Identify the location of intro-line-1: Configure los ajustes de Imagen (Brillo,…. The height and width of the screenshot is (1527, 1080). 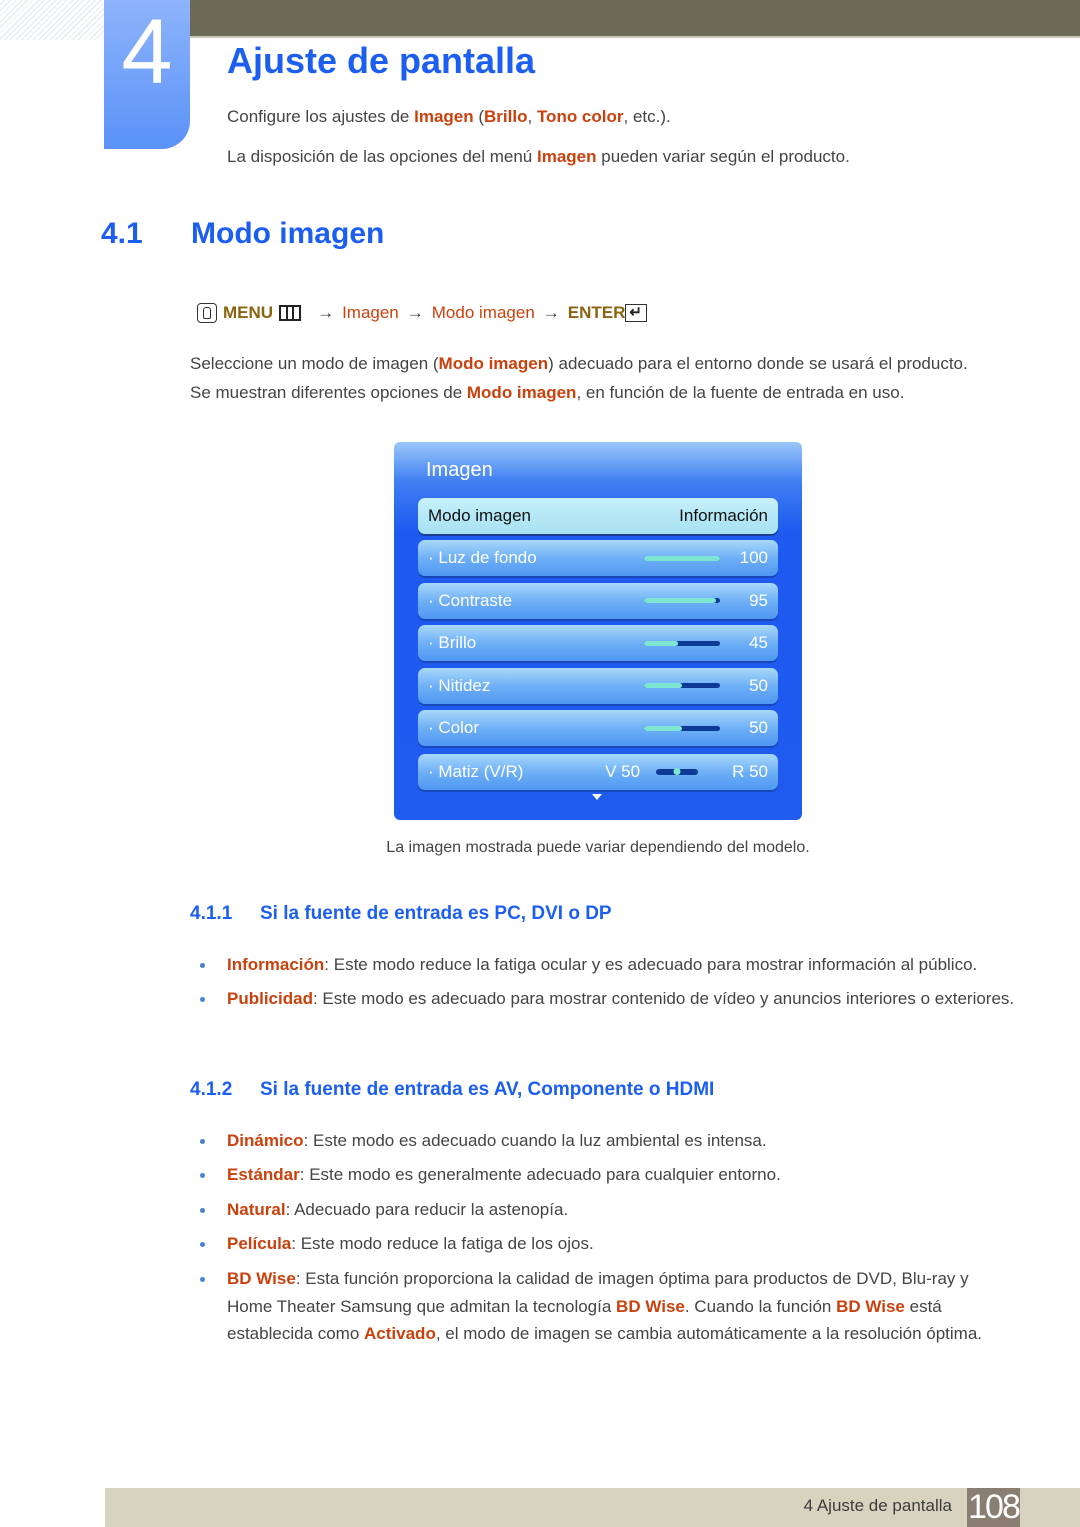
(449, 117).